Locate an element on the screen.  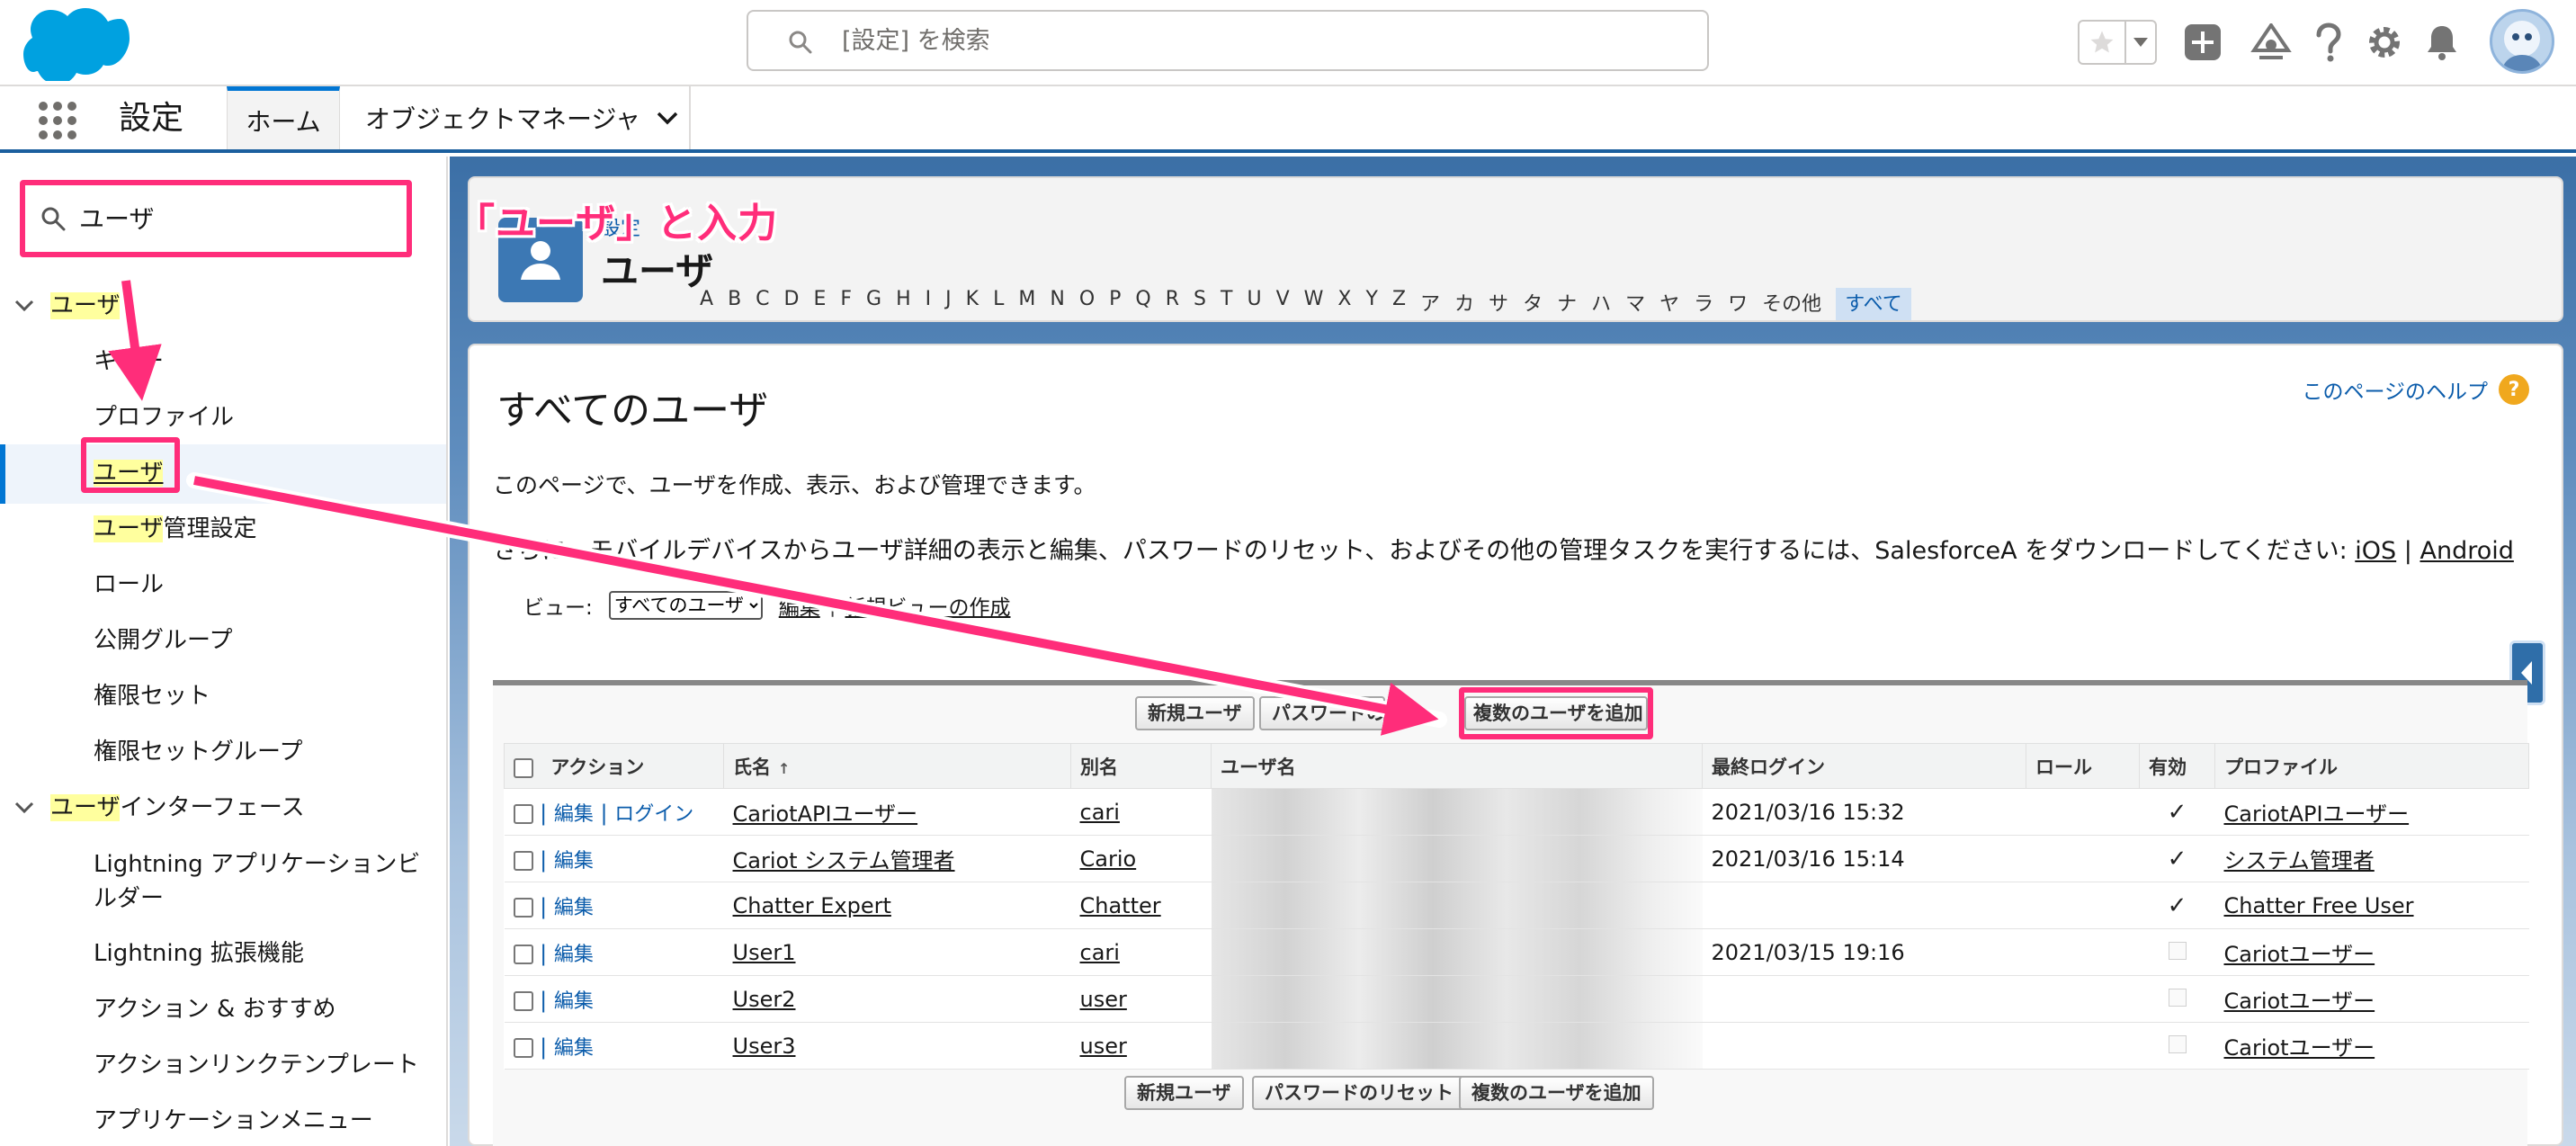
chevron-down-icon is located at coordinates (667, 118).